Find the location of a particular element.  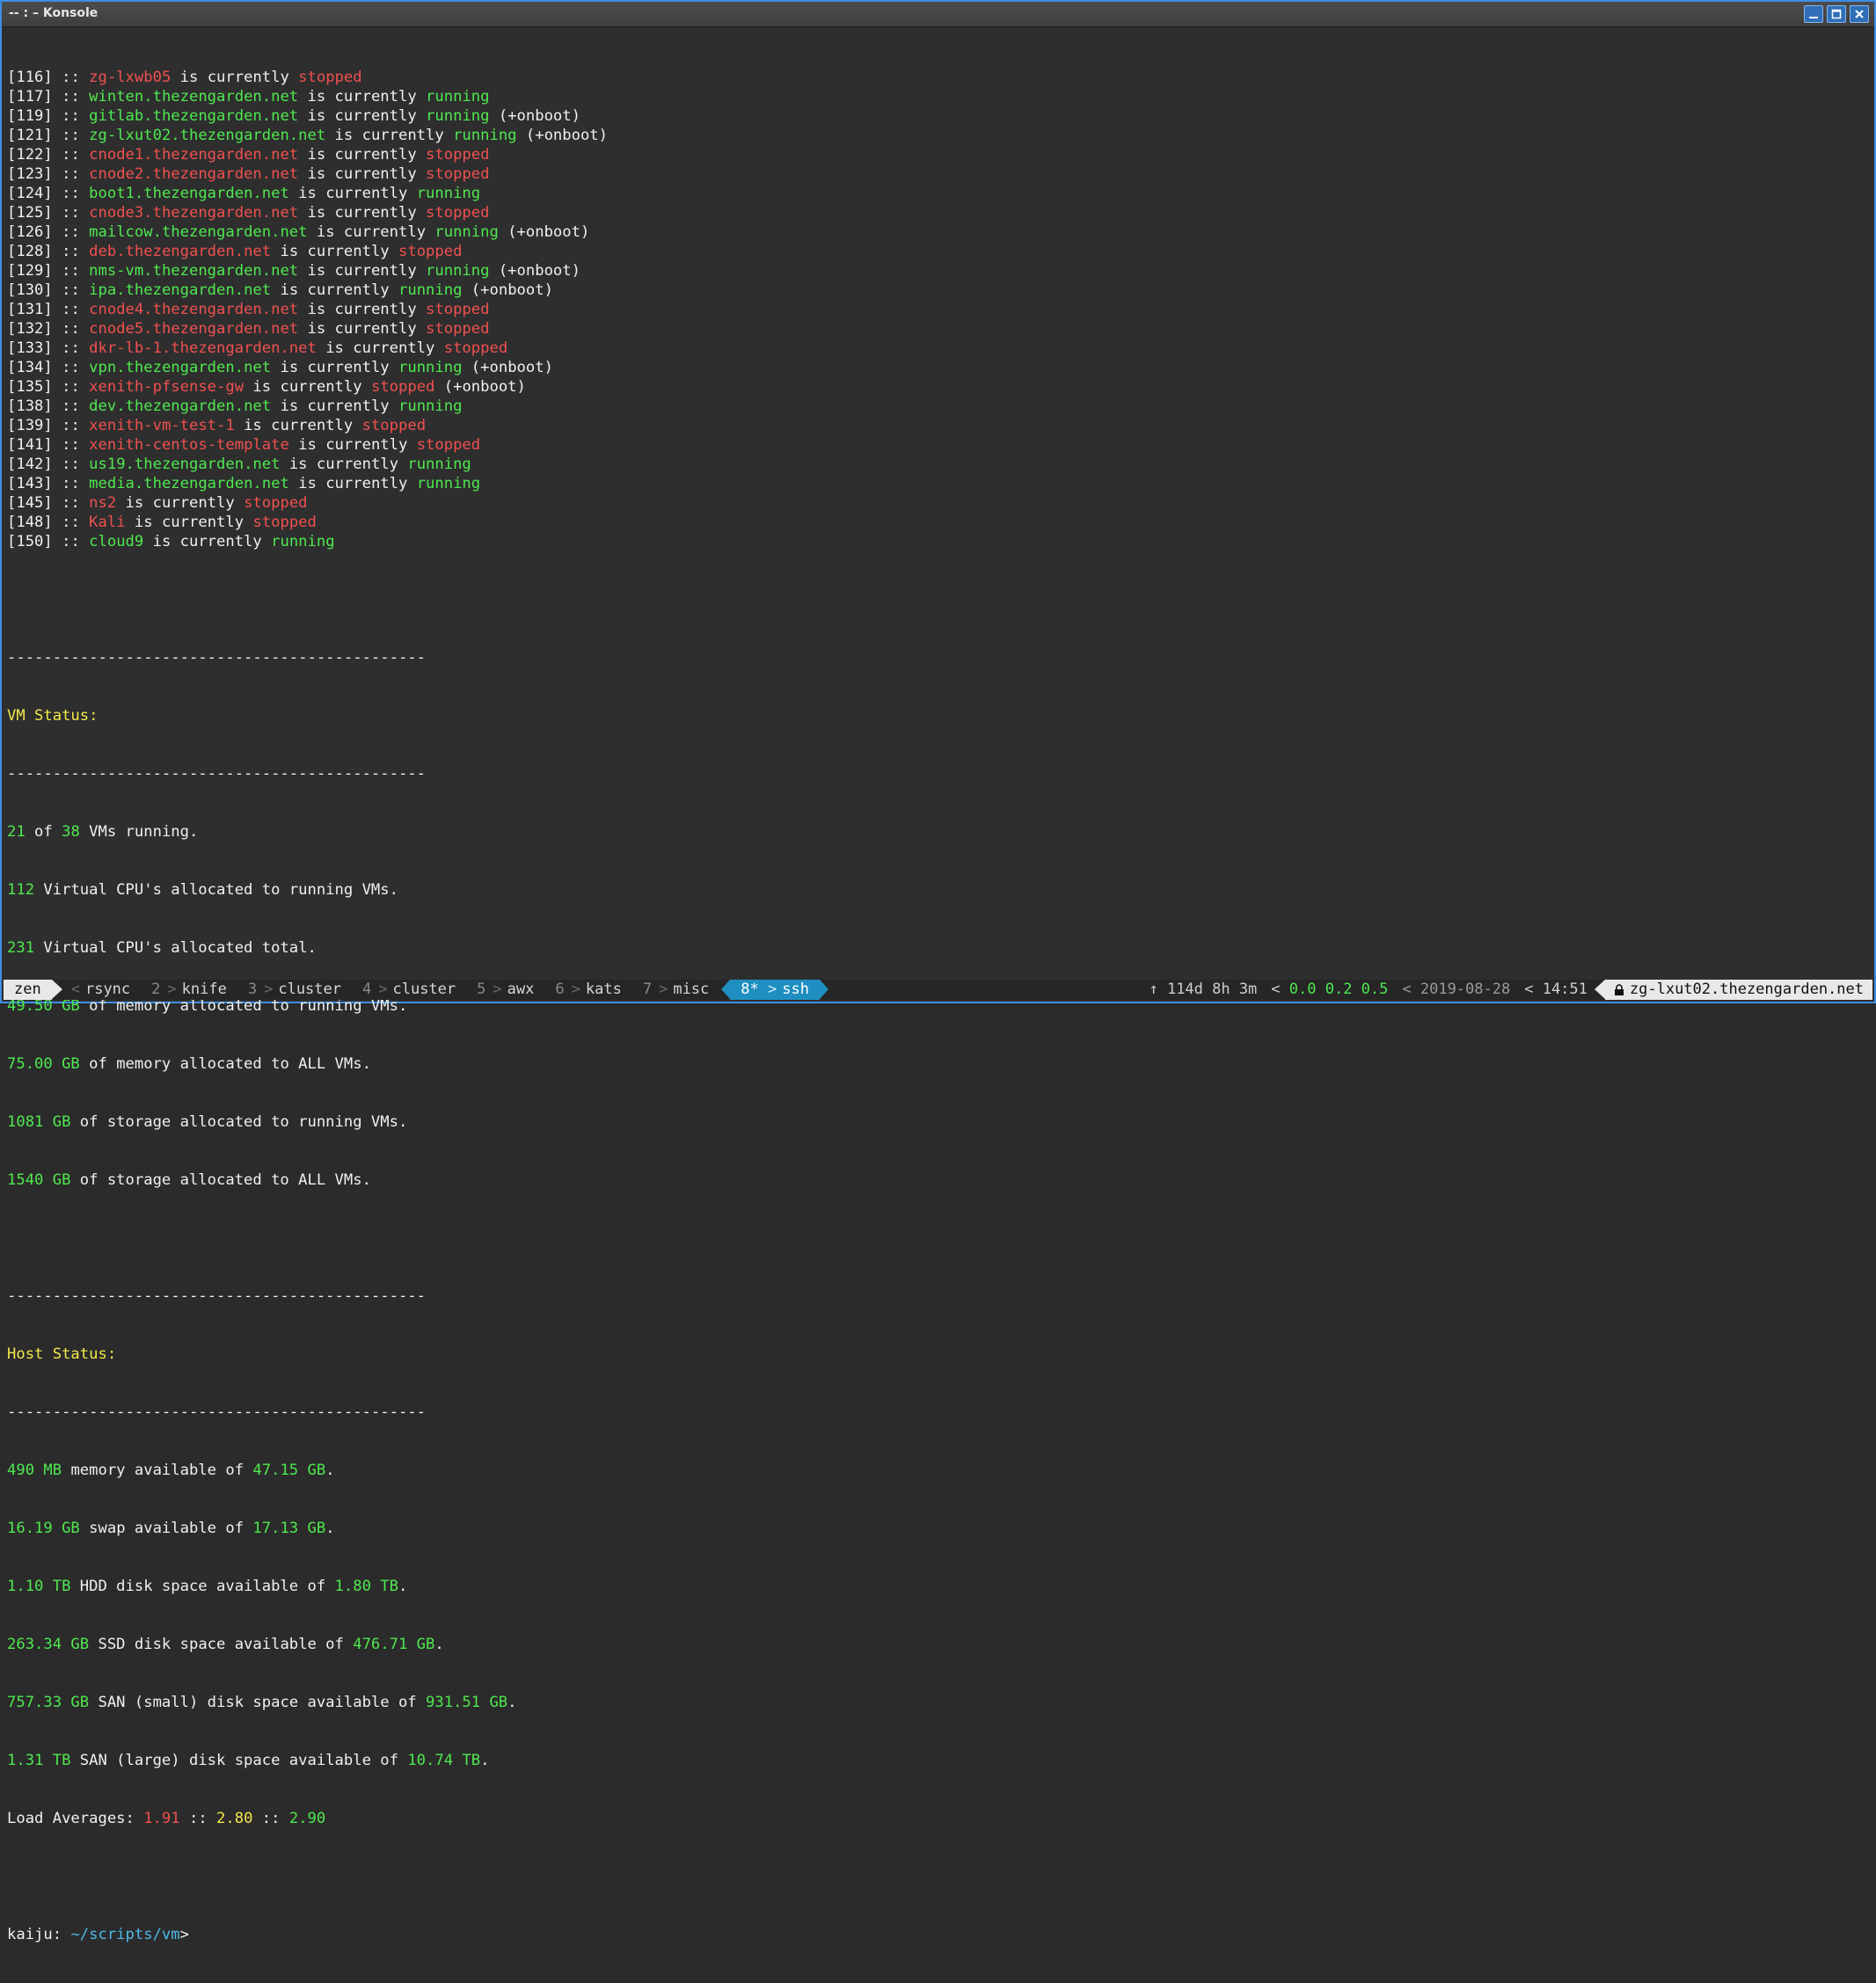

tab-cluster: 4 > cluster is located at coordinates (411, 990).